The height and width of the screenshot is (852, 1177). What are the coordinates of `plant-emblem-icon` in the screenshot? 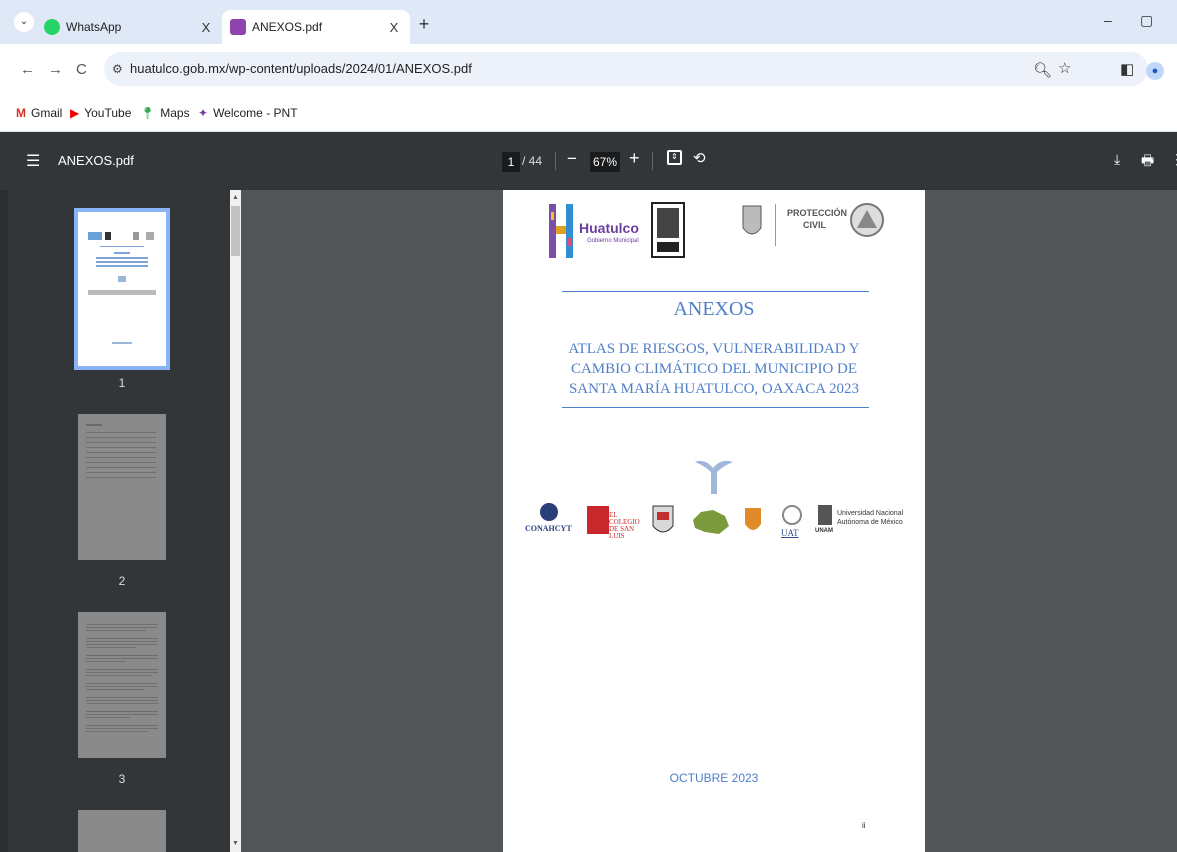 It's located at (714, 477).